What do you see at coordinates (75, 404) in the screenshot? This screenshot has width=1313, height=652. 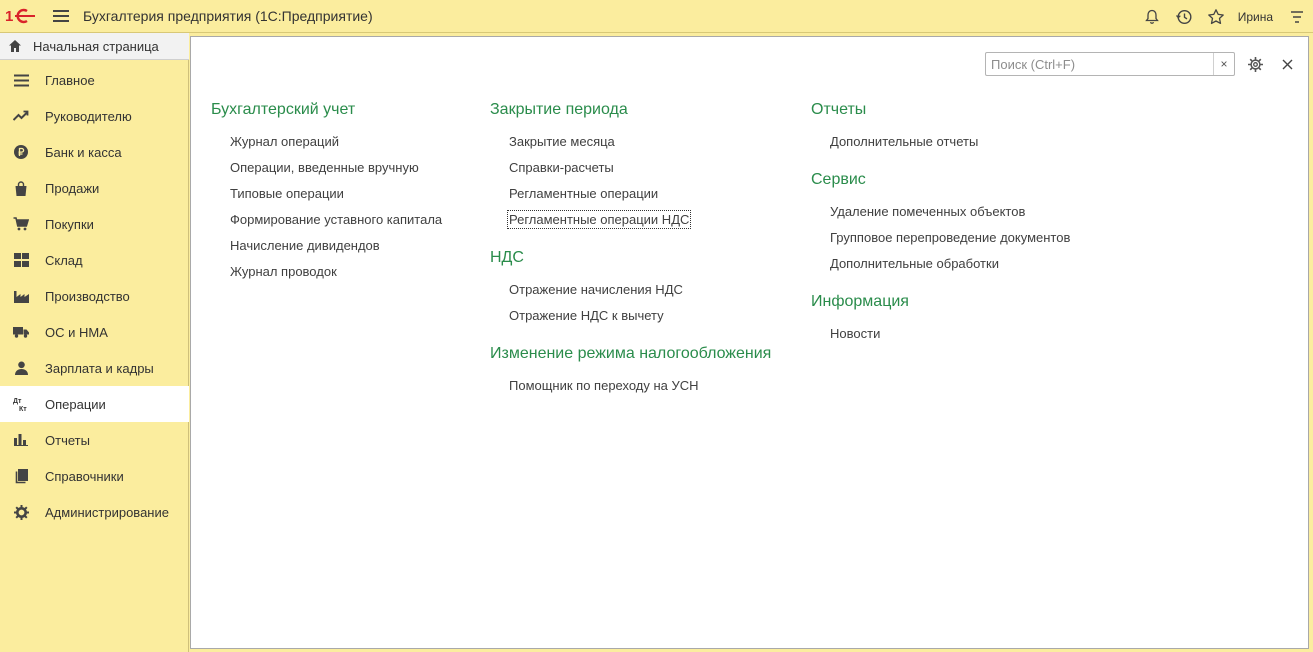 I see `sidebar-item-label: Операции` at bounding box center [75, 404].